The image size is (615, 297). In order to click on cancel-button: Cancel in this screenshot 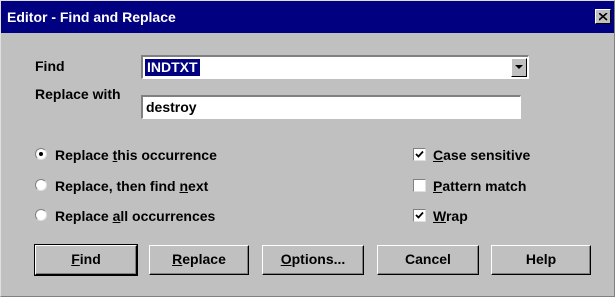, I will do `click(428, 260)`.